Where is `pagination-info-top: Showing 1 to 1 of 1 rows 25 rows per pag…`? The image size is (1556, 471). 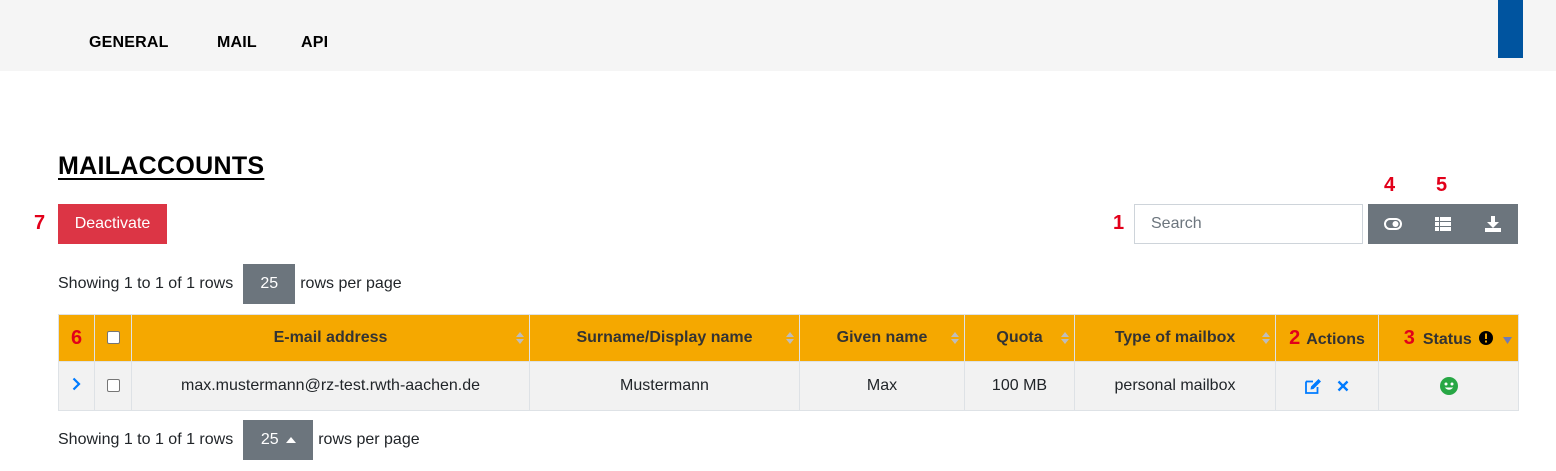 pagination-info-top: Showing 1 to 1 of 1 rows 25 rows per pag… is located at coordinates (230, 284).